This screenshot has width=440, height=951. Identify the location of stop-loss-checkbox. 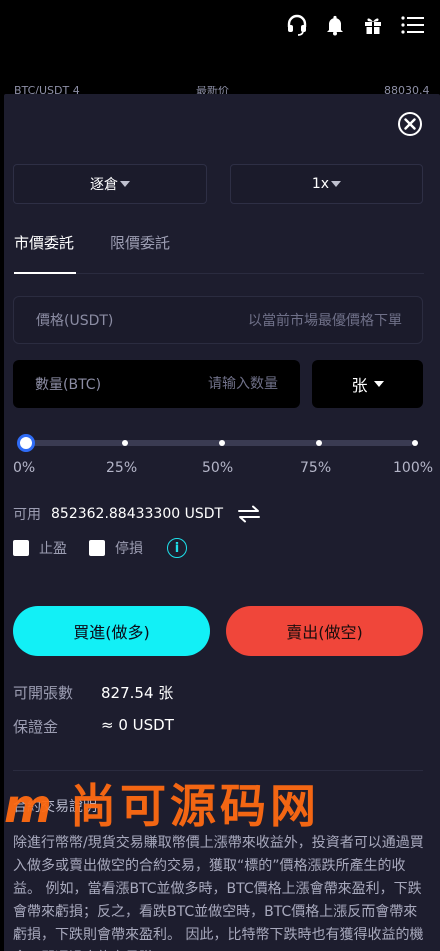
(97, 548).